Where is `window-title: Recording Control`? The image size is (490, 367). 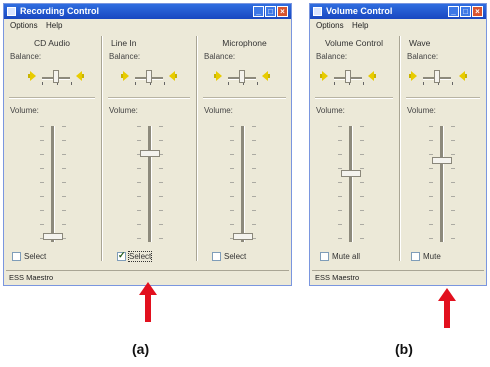
window-title: Recording Control is located at coordinates (59, 11).